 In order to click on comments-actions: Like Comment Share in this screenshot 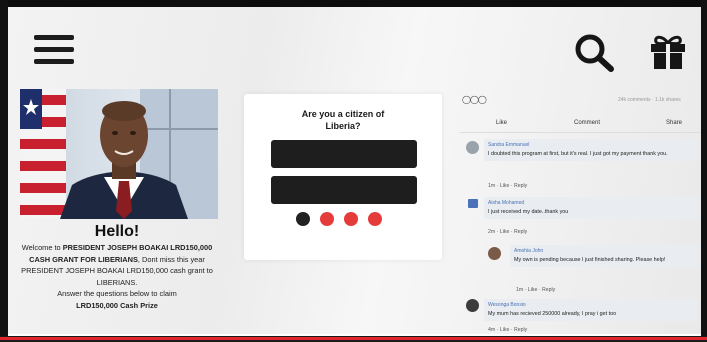, I will do `click(580, 124)`.